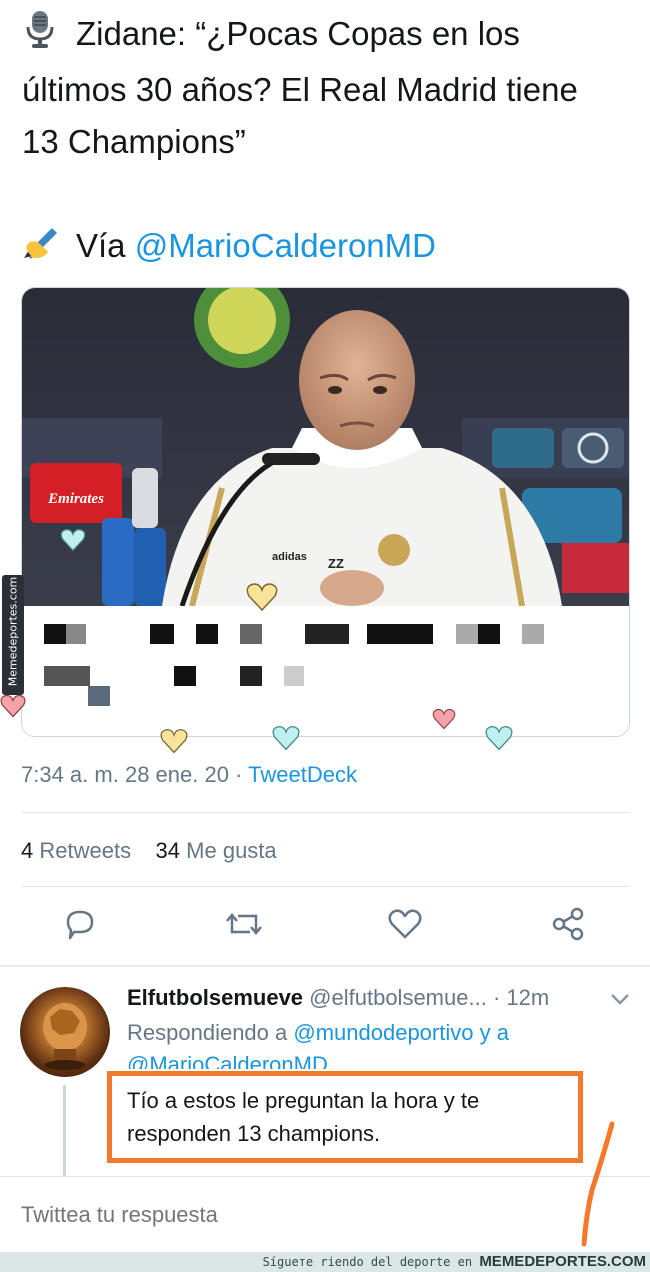 The width and height of the screenshot is (650, 1272). Describe the element at coordinates (383, 1032) in the screenshot. I see `replying-to-link-1: @mundodeportivo` at that location.